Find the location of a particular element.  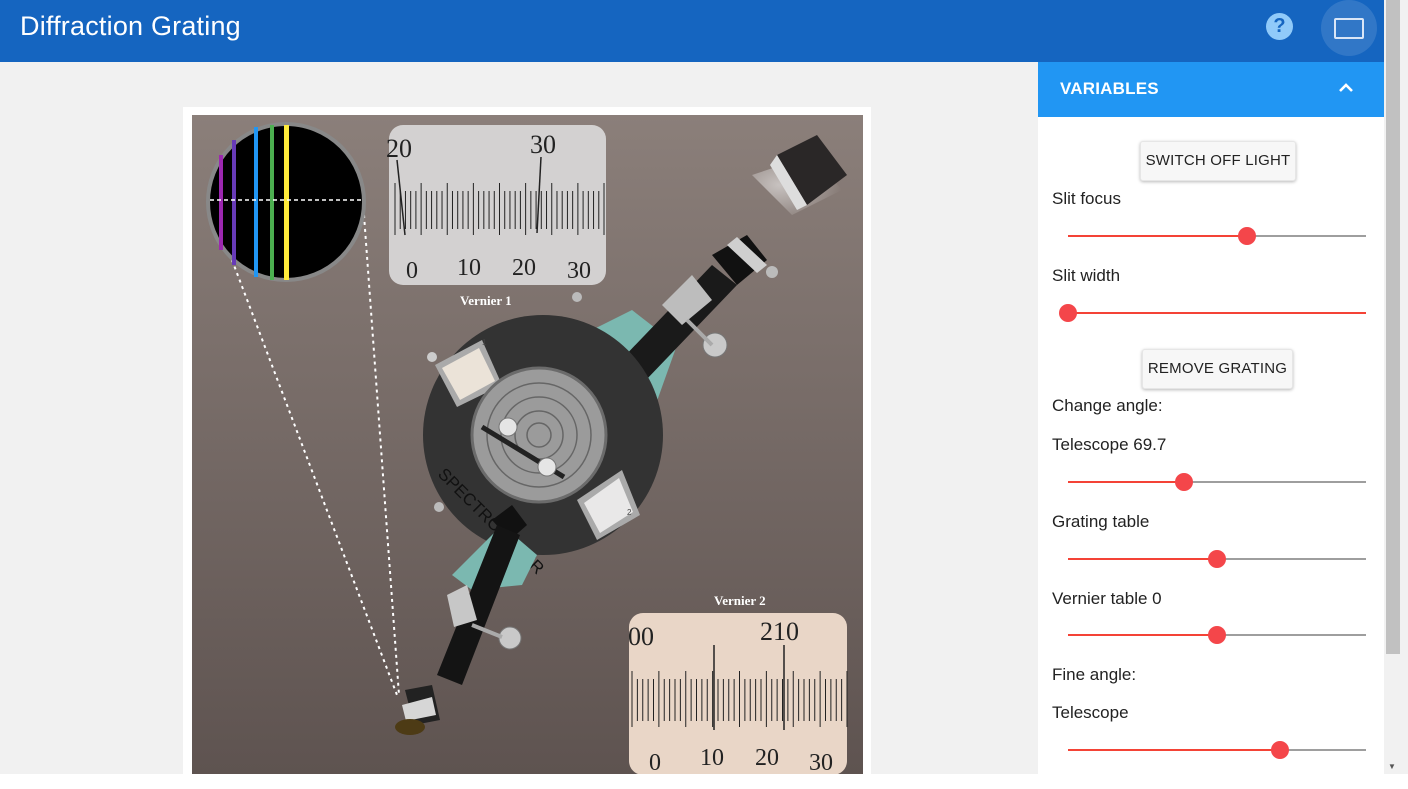

vernier-1-title: Vernier 1 is located at coordinates (486, 300).